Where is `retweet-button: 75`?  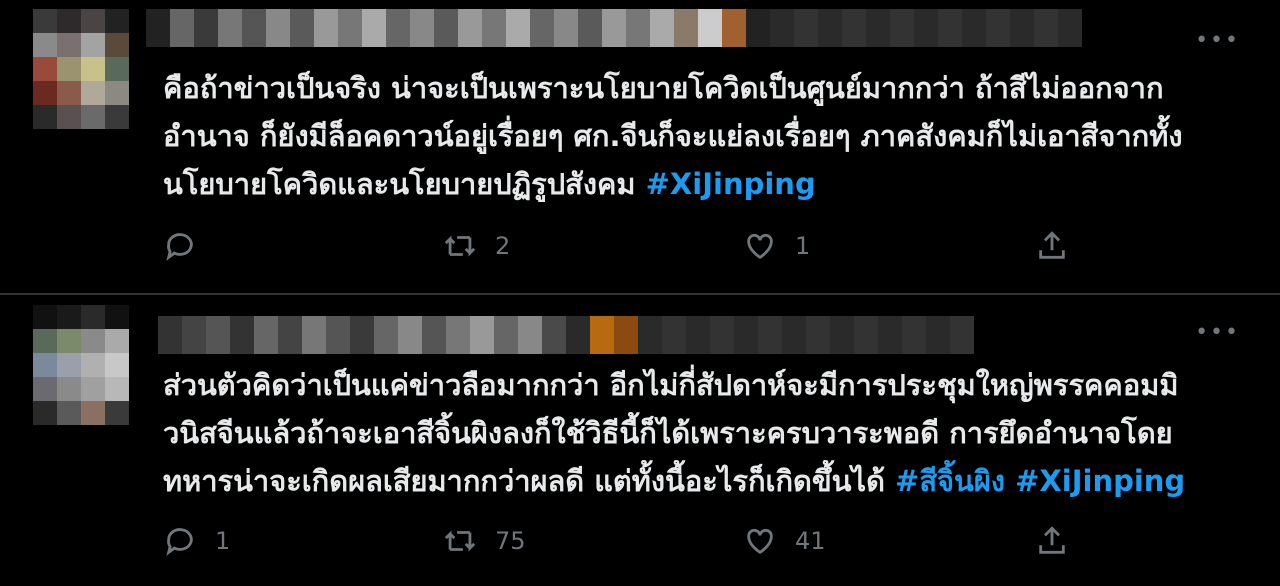
retweet-button: 75 is located at coordinates (484, 541).